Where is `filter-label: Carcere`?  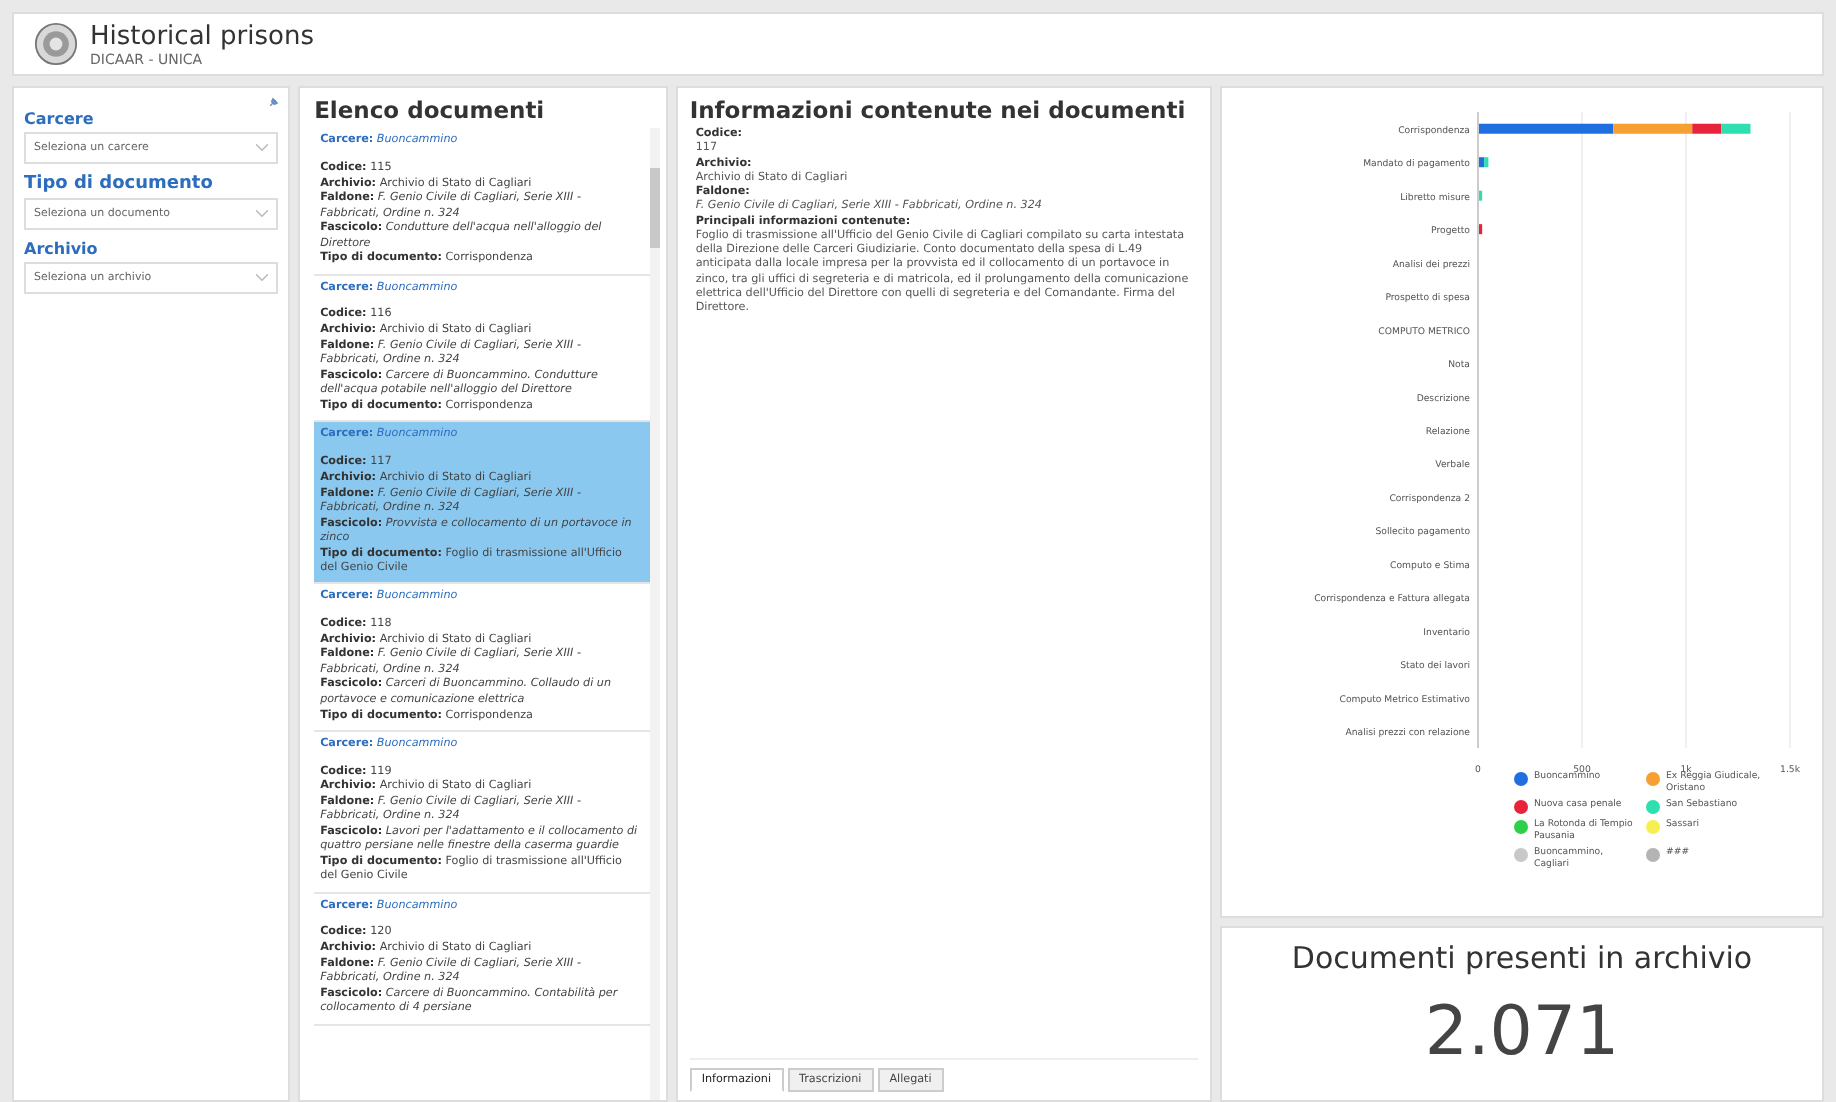 filter-label: Carcere is located at coordinates (60, 119).